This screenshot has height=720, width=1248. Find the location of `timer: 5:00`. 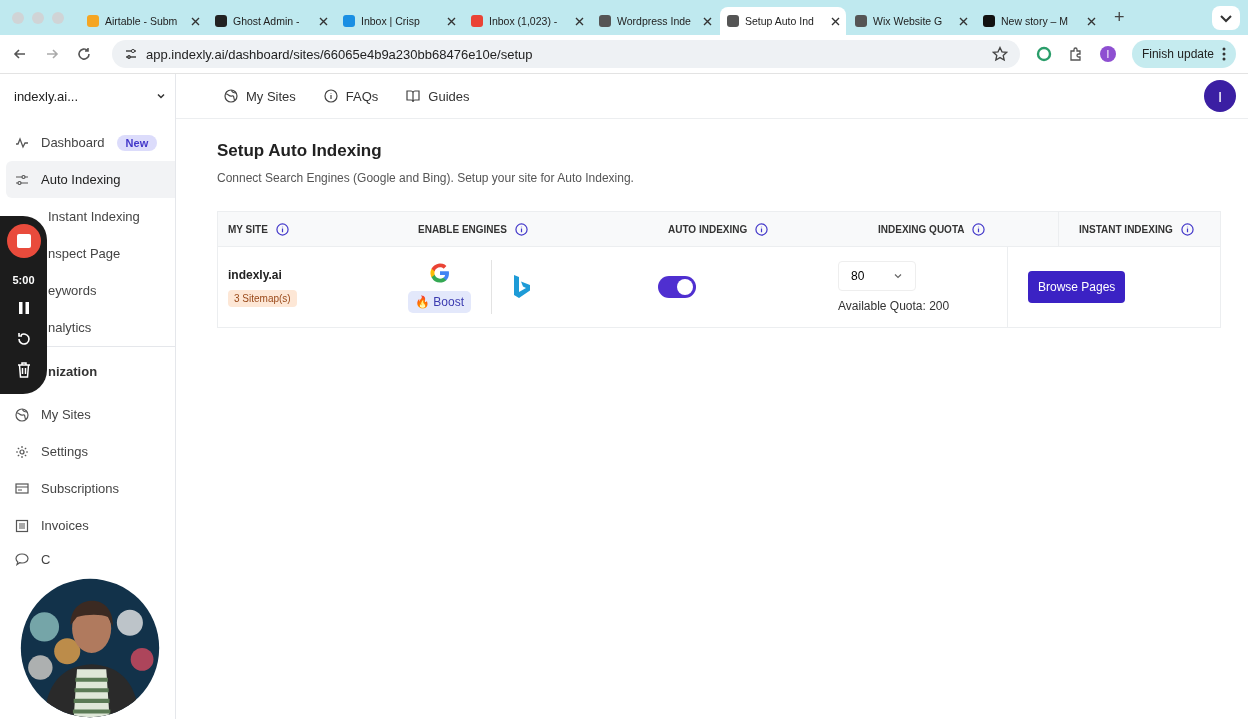

timer: 5:00 is located at coordinates (23, 279).